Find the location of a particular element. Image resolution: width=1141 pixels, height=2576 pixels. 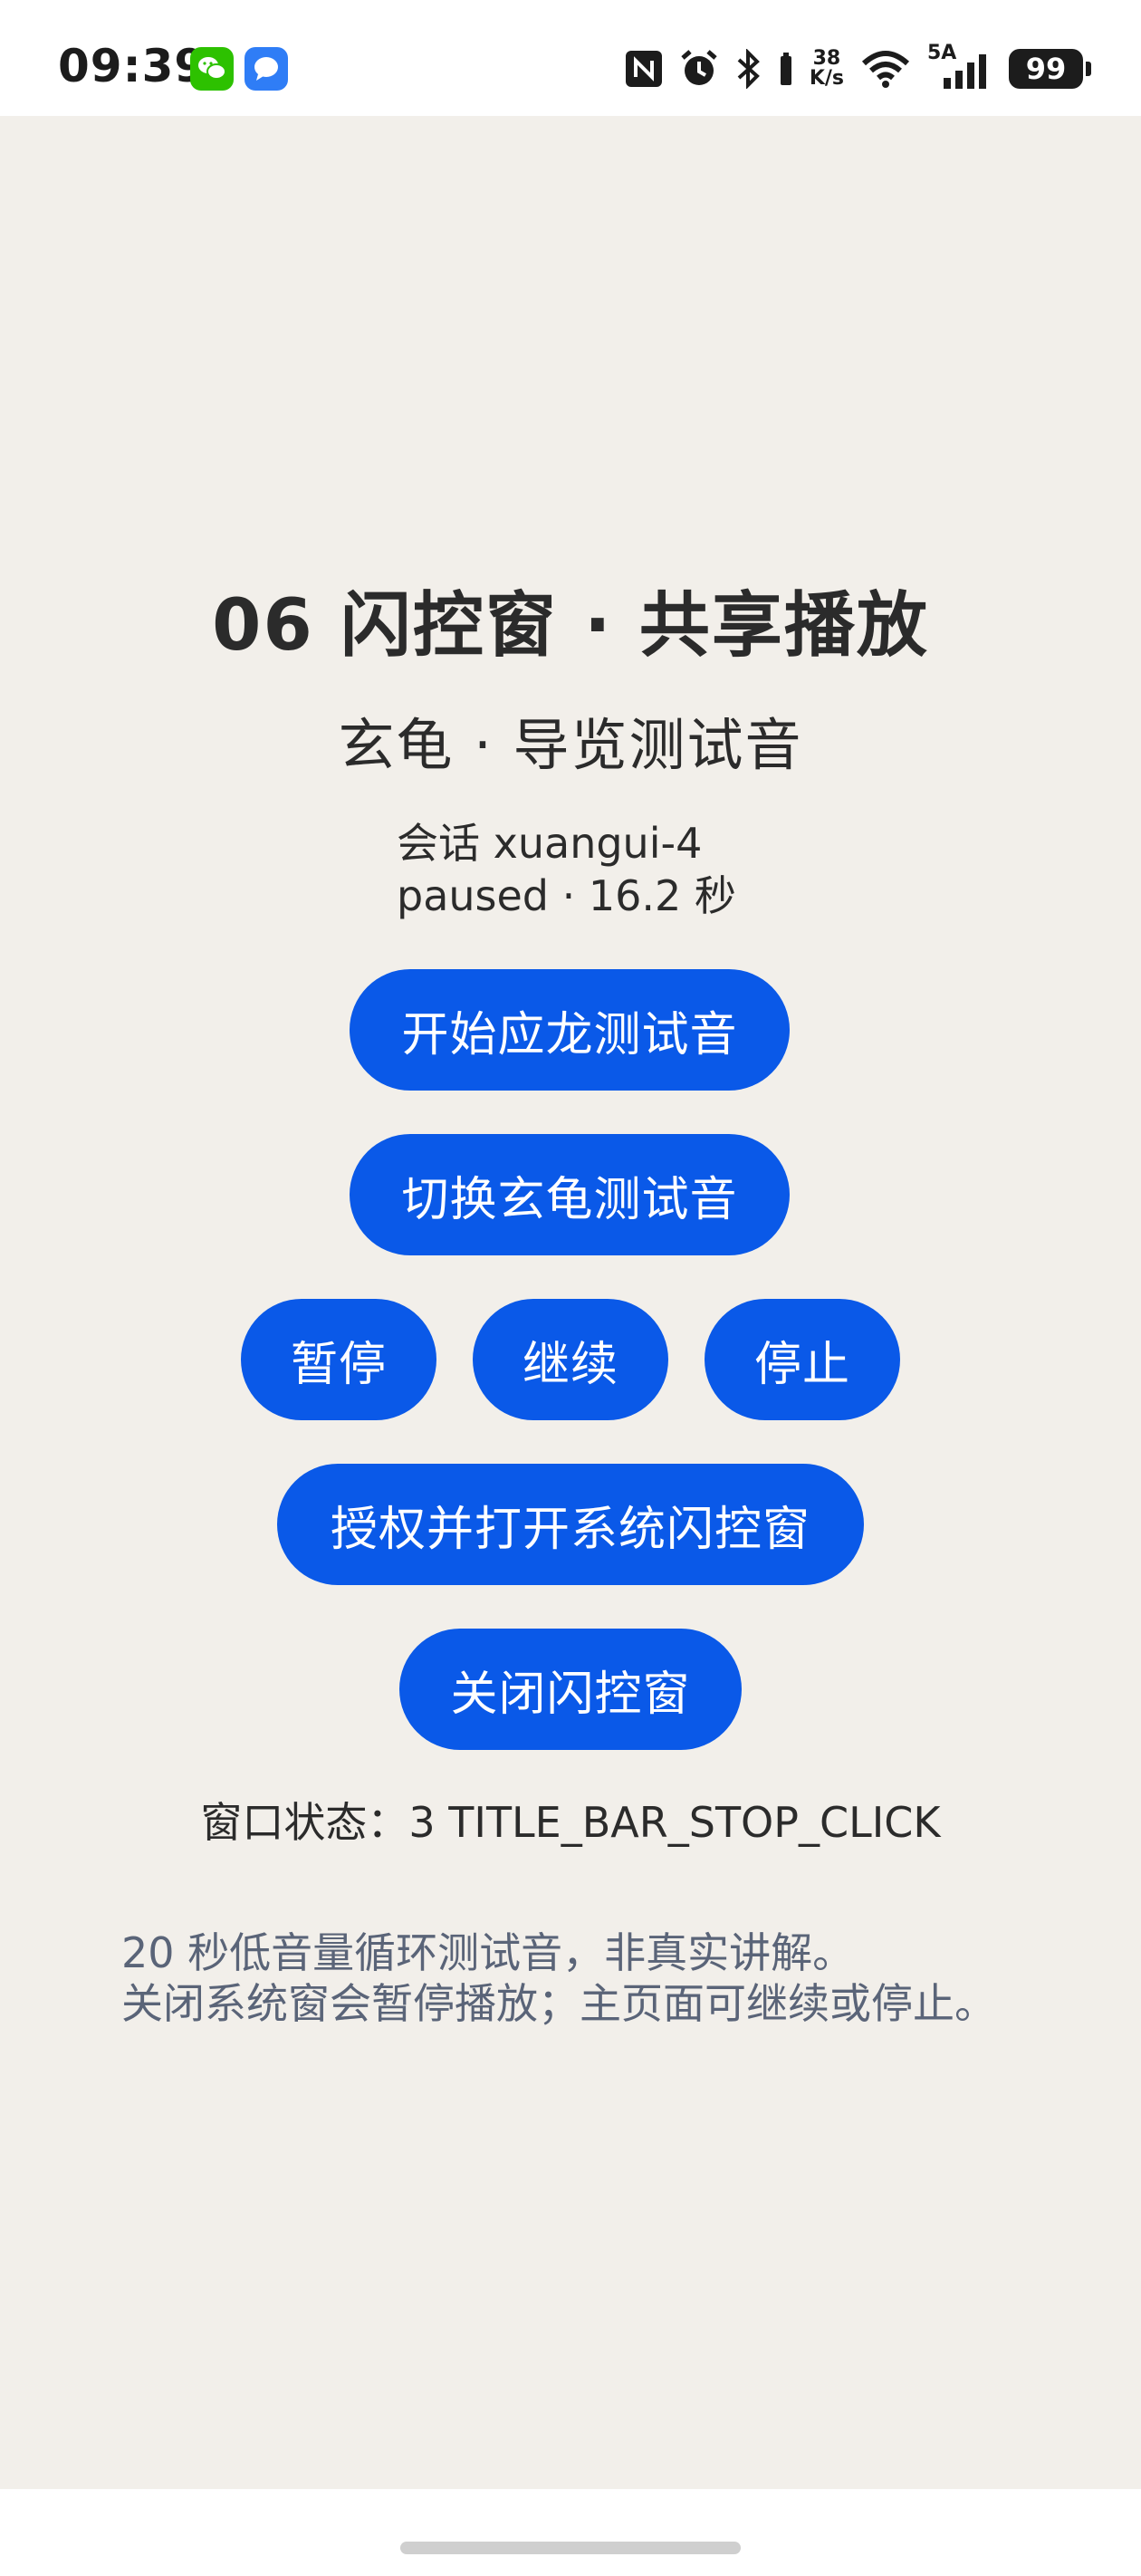

session-id-text: 会话 xuangui-4 is located at coordinates (550, 843).